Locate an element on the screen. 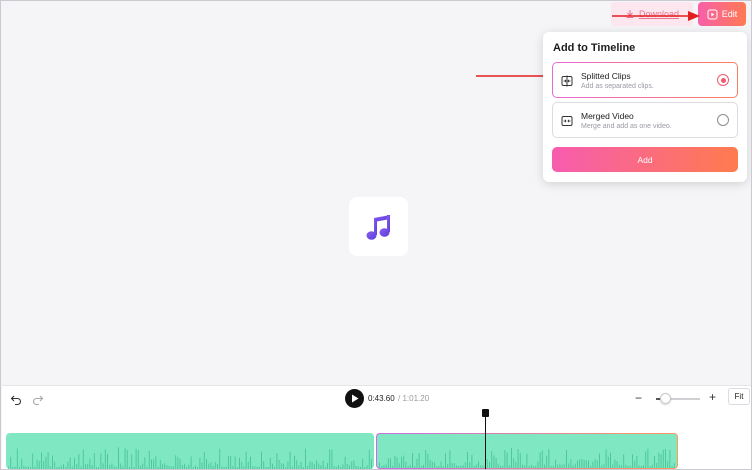  zoom-out-button: − is located at coordinates (638, 398).